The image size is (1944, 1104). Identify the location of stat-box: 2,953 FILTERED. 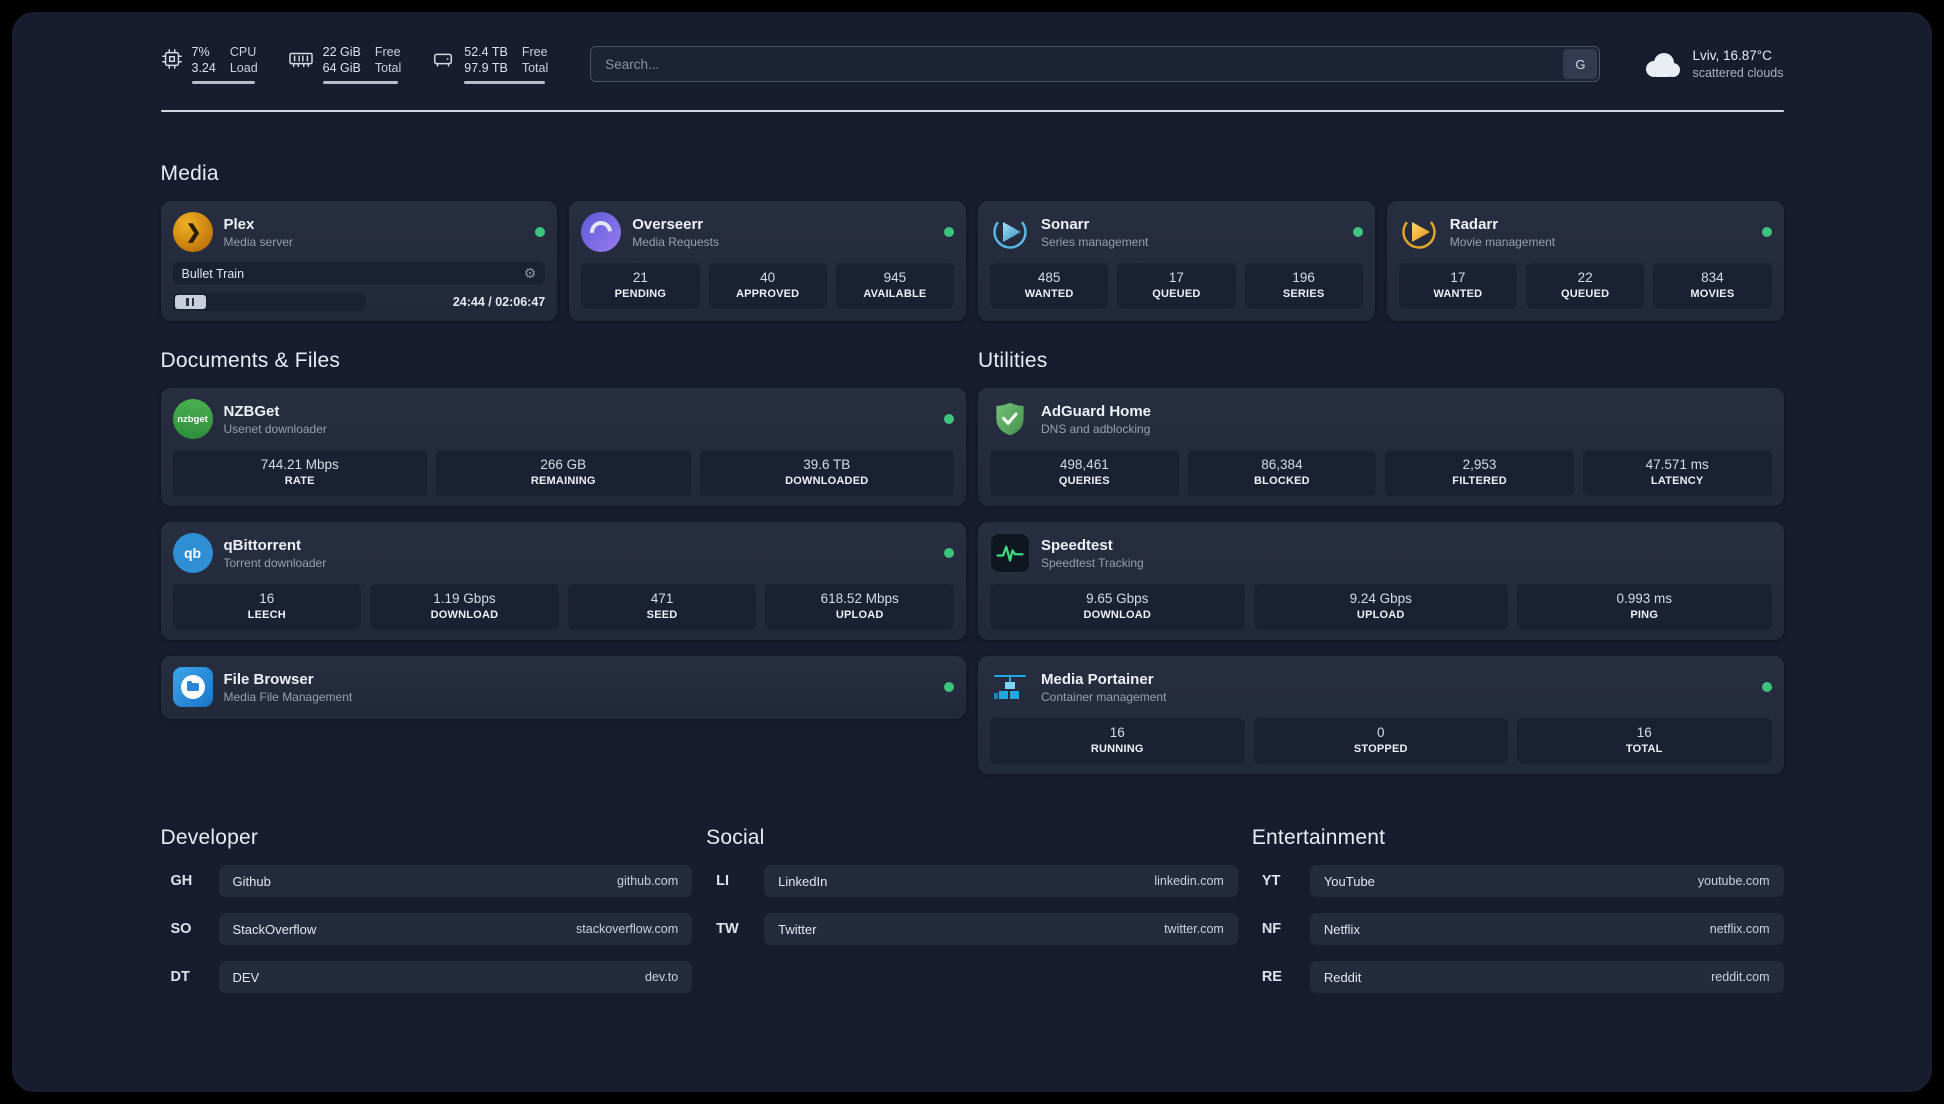
(1479, 473).